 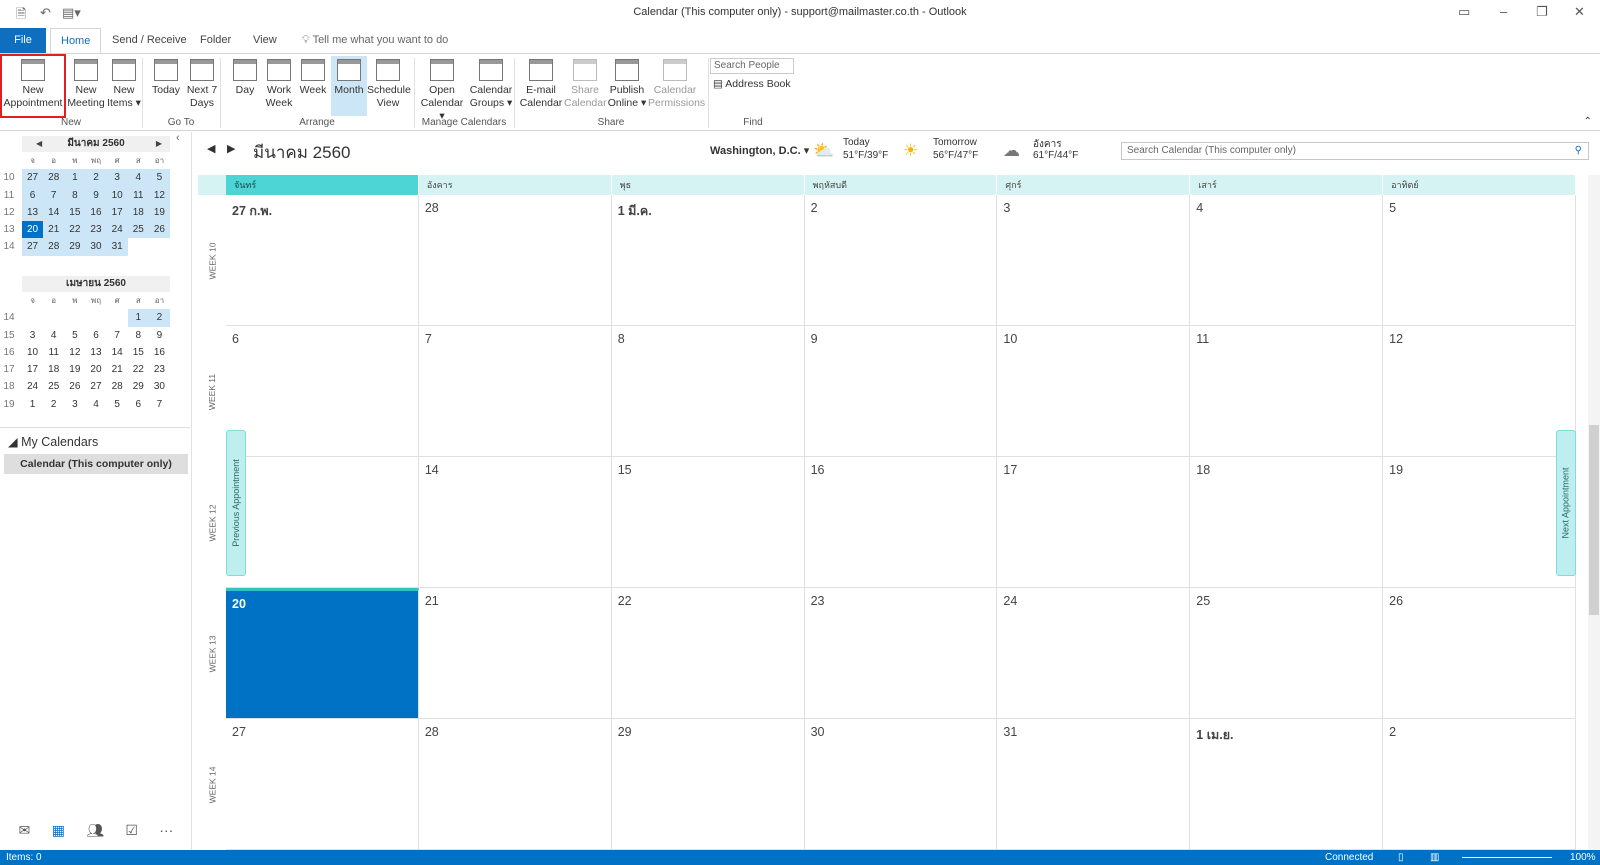 What do you see at coordinates (9, 369) in the screenshot?
I see `week-number: 17` at bounding box center [9, 369].